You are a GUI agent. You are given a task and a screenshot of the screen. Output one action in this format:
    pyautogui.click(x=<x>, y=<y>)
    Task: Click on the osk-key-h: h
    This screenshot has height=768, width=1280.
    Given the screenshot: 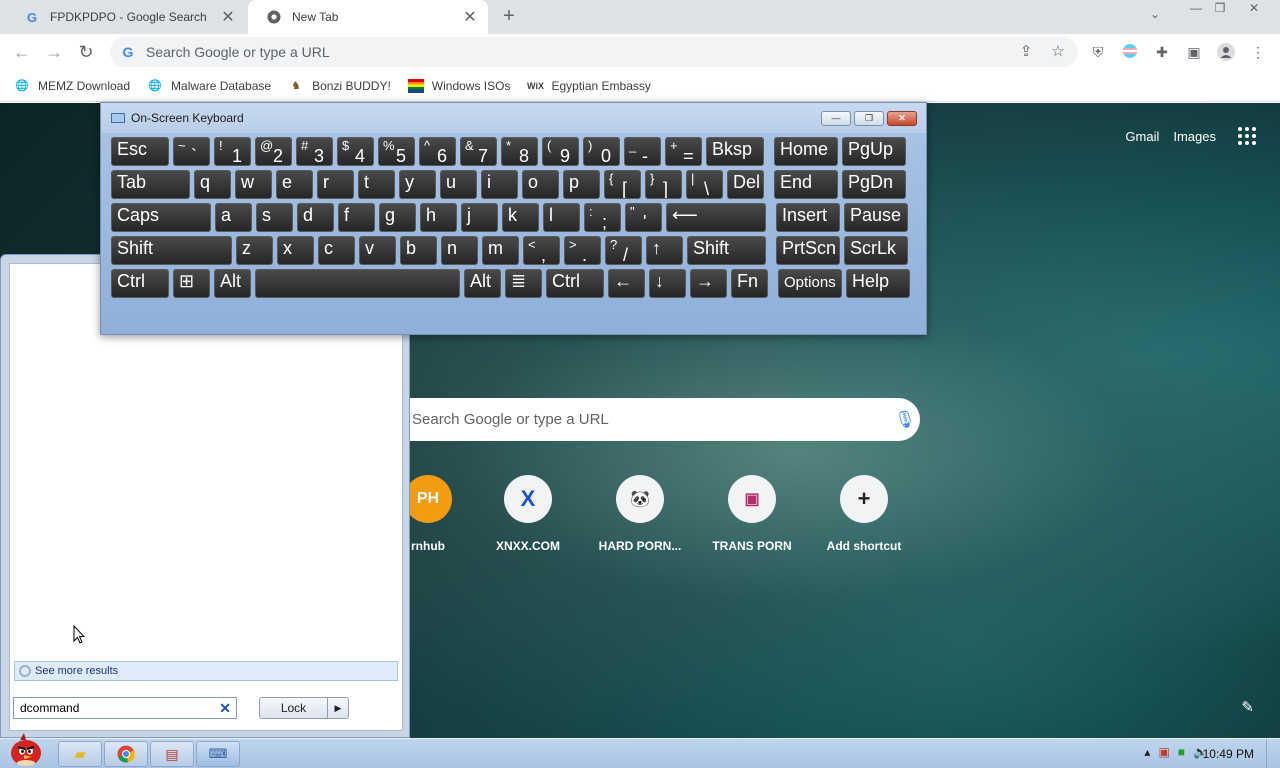 What is the action you would take?
    pyautogui.click(x=438, y=217)
    